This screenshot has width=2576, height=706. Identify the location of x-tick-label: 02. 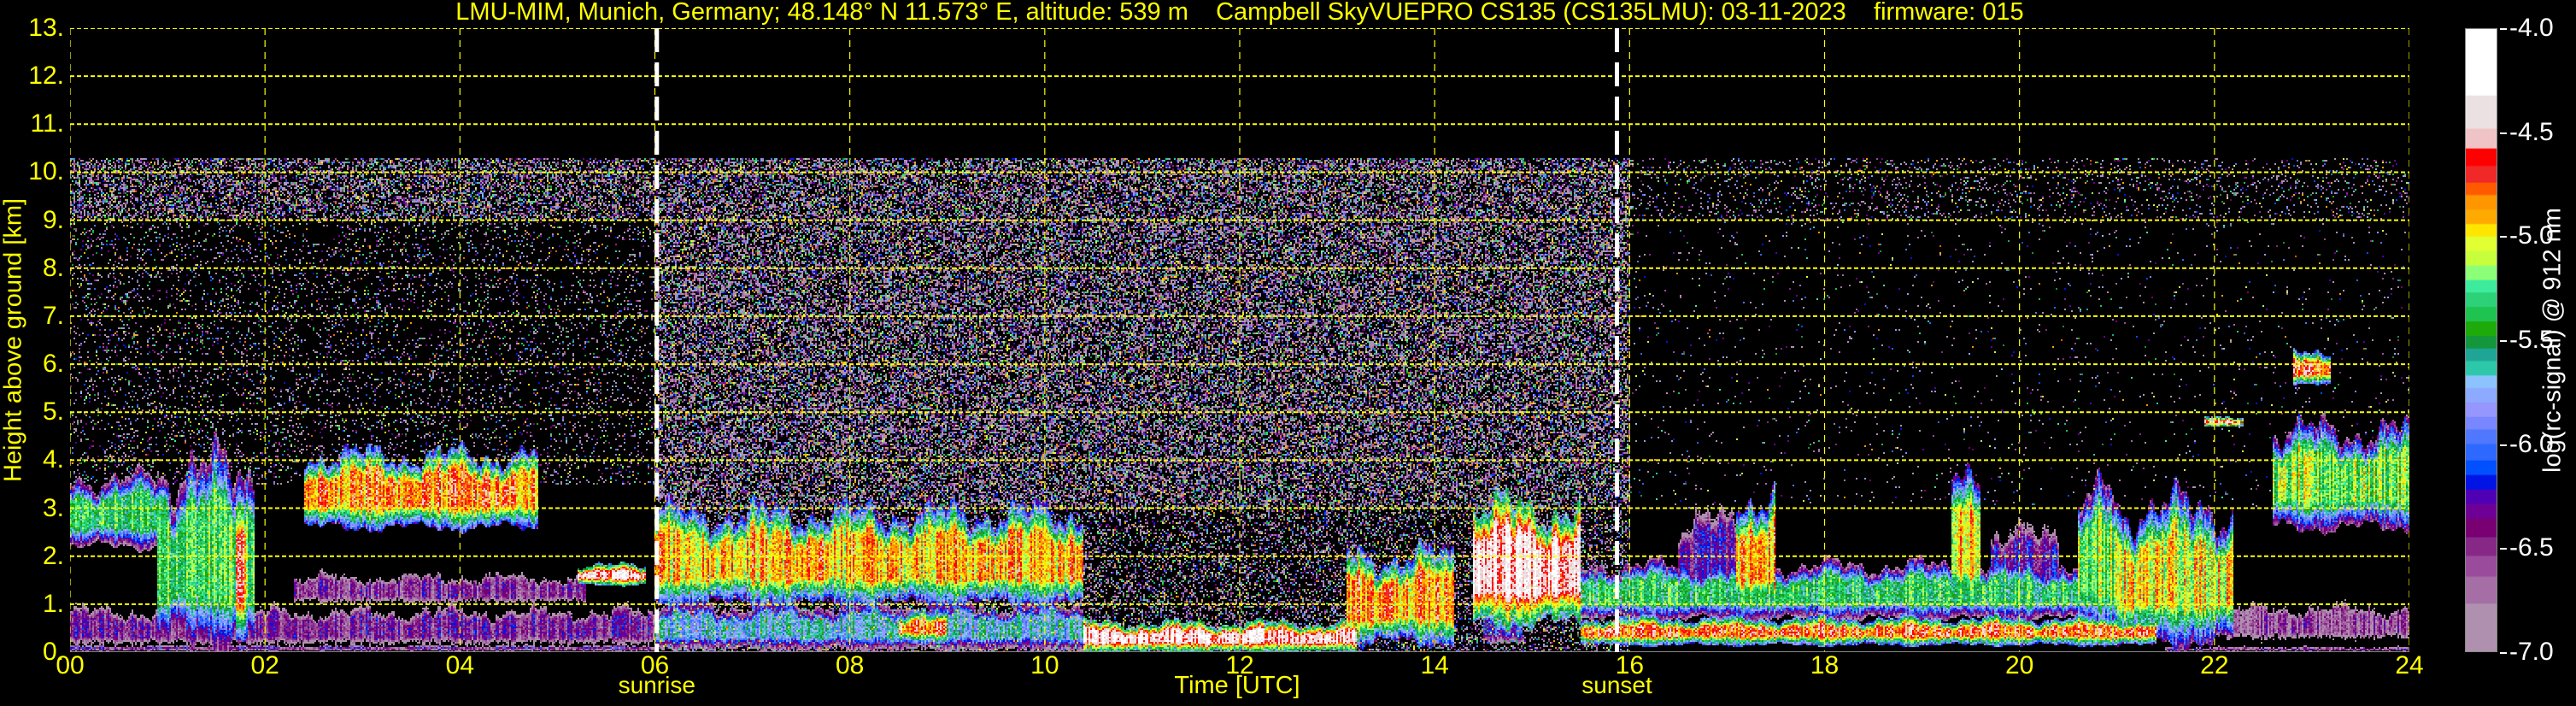
(264, 665).